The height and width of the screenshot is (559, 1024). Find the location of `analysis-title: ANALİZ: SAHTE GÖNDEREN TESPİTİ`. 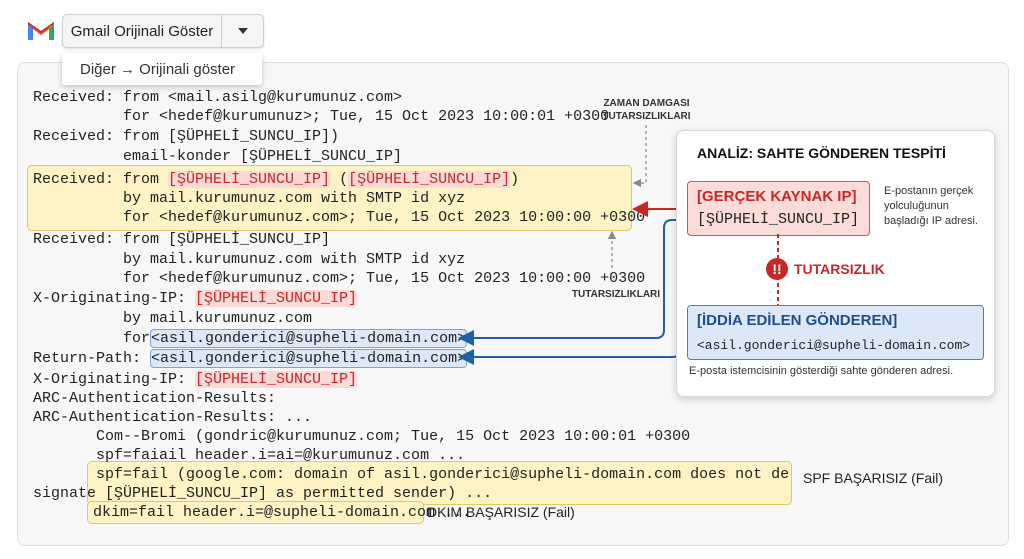

analysis-title: ANALİZ: SAHTE GÖNDEREN TESPİTİ is located at coordinates (821, 153).